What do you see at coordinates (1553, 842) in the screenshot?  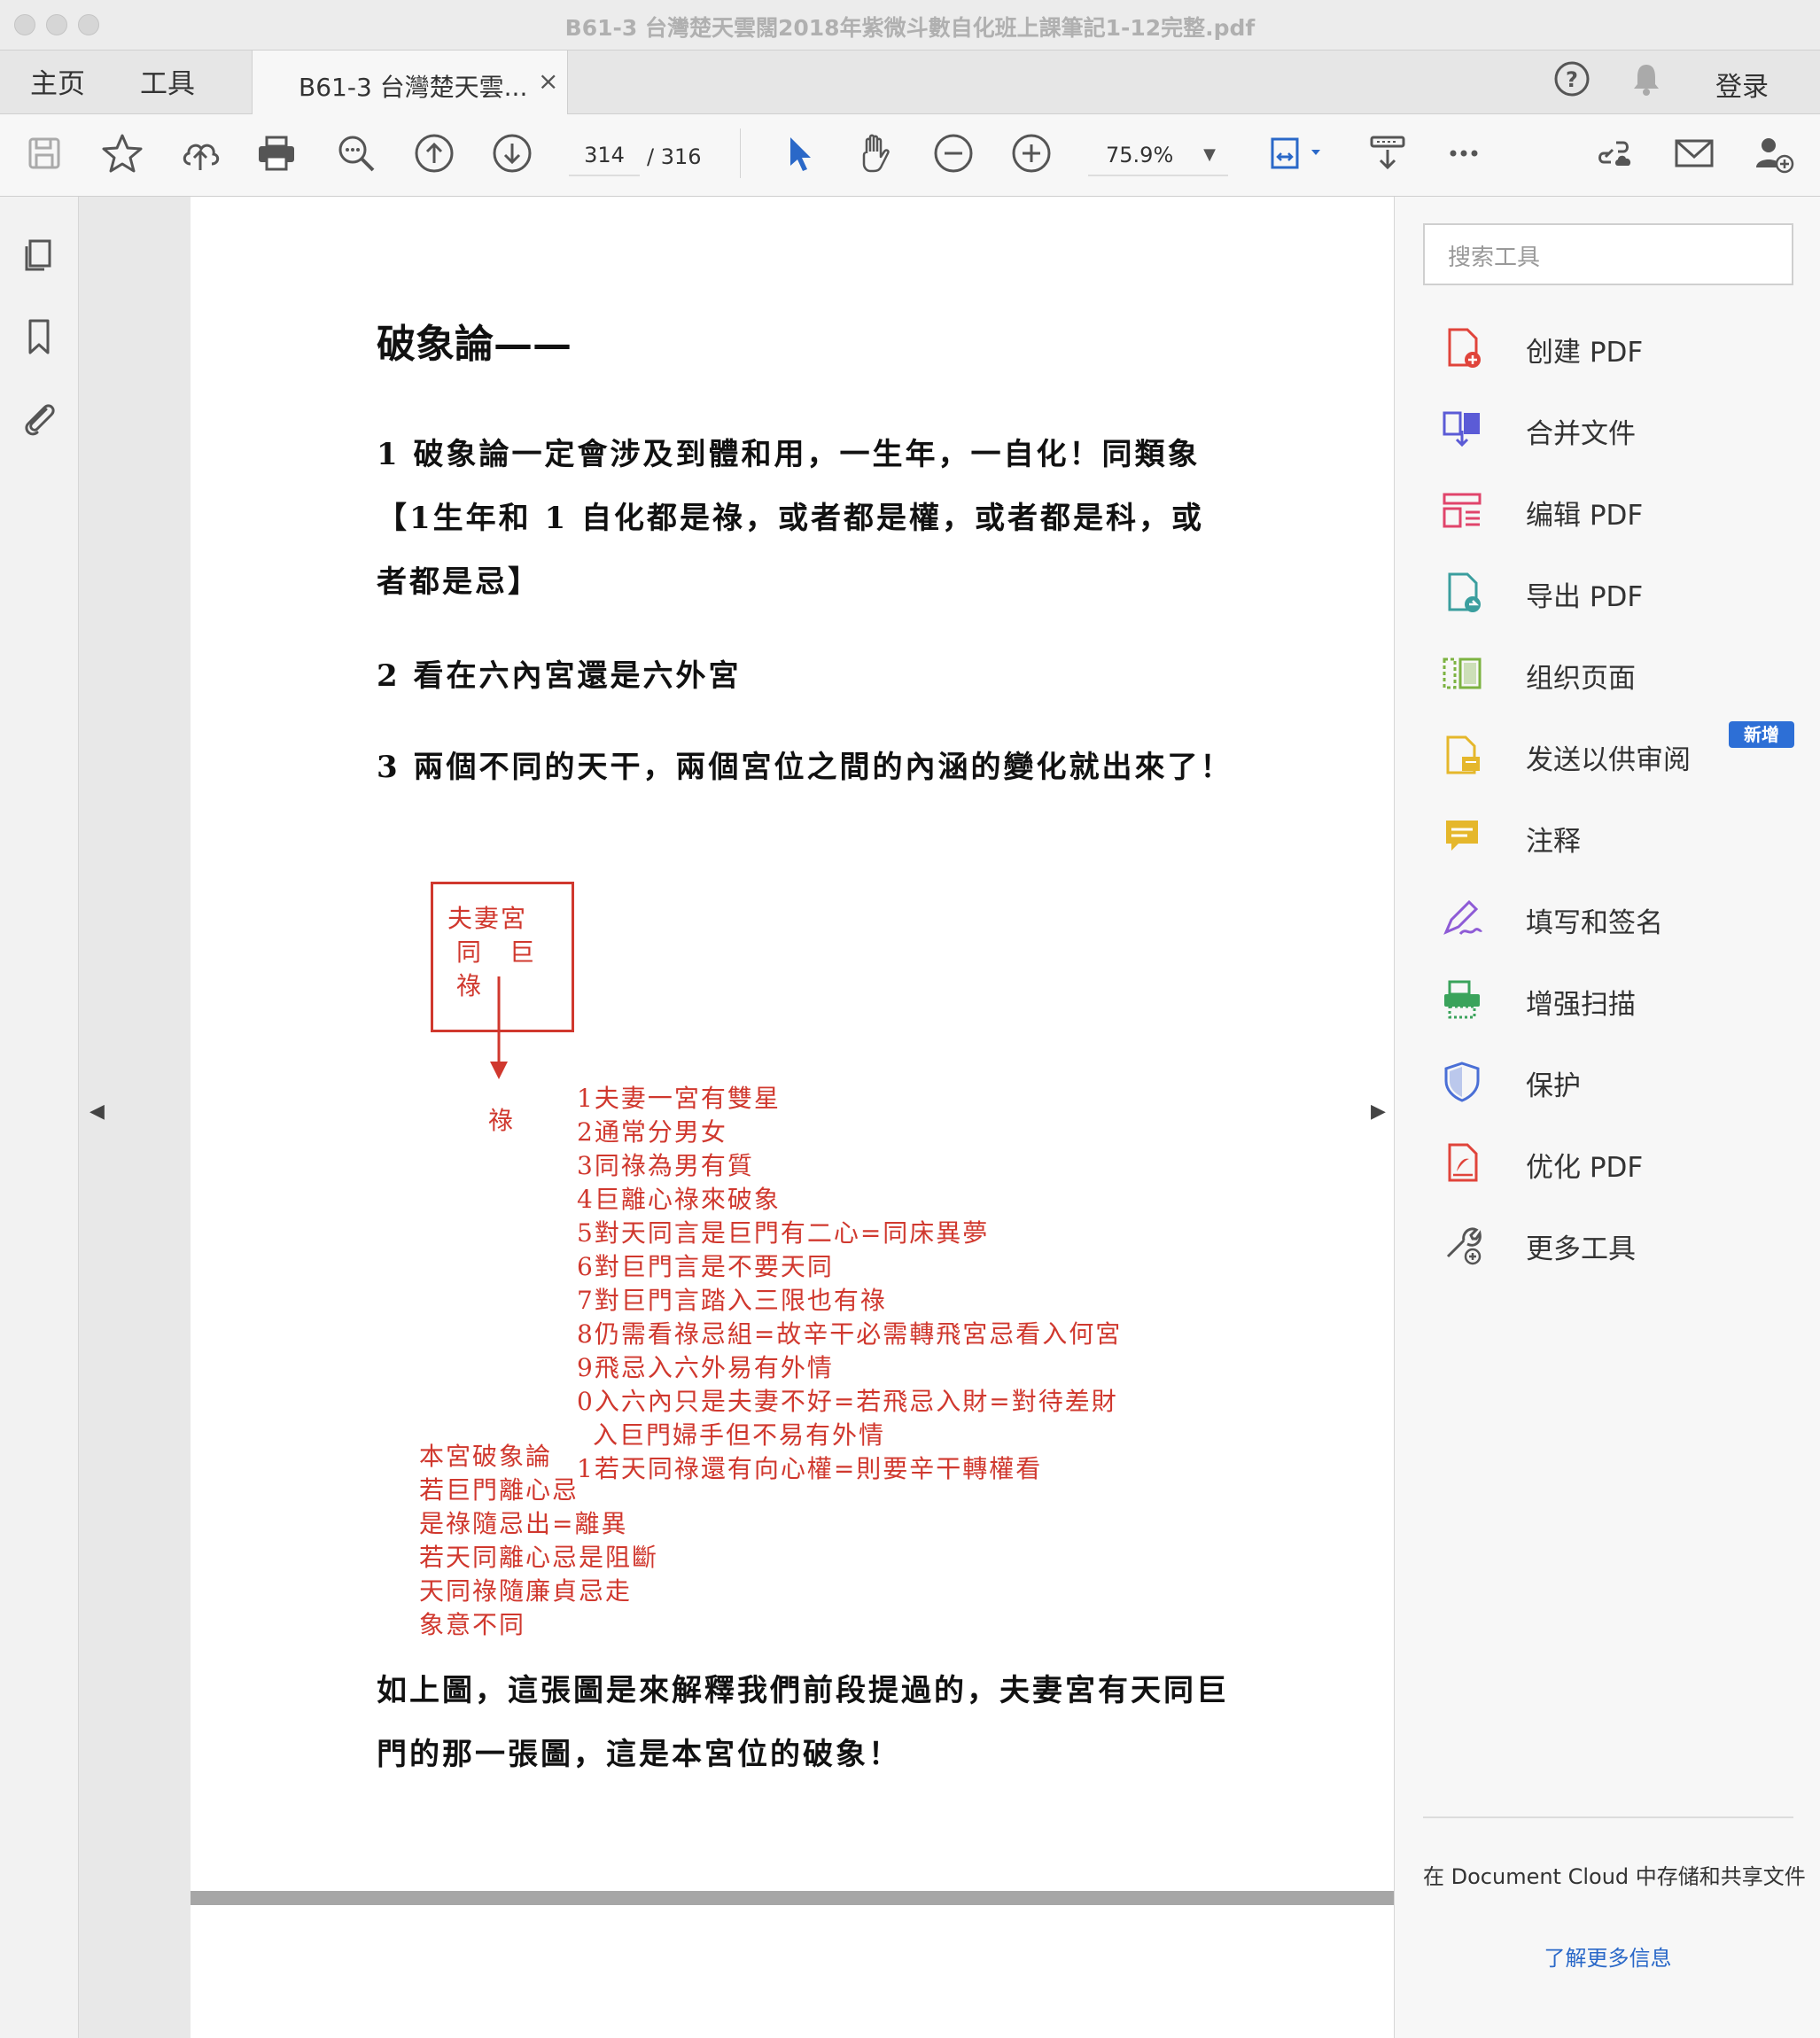 I see `tool-label: 注释` at bounding box center [1553, 842].